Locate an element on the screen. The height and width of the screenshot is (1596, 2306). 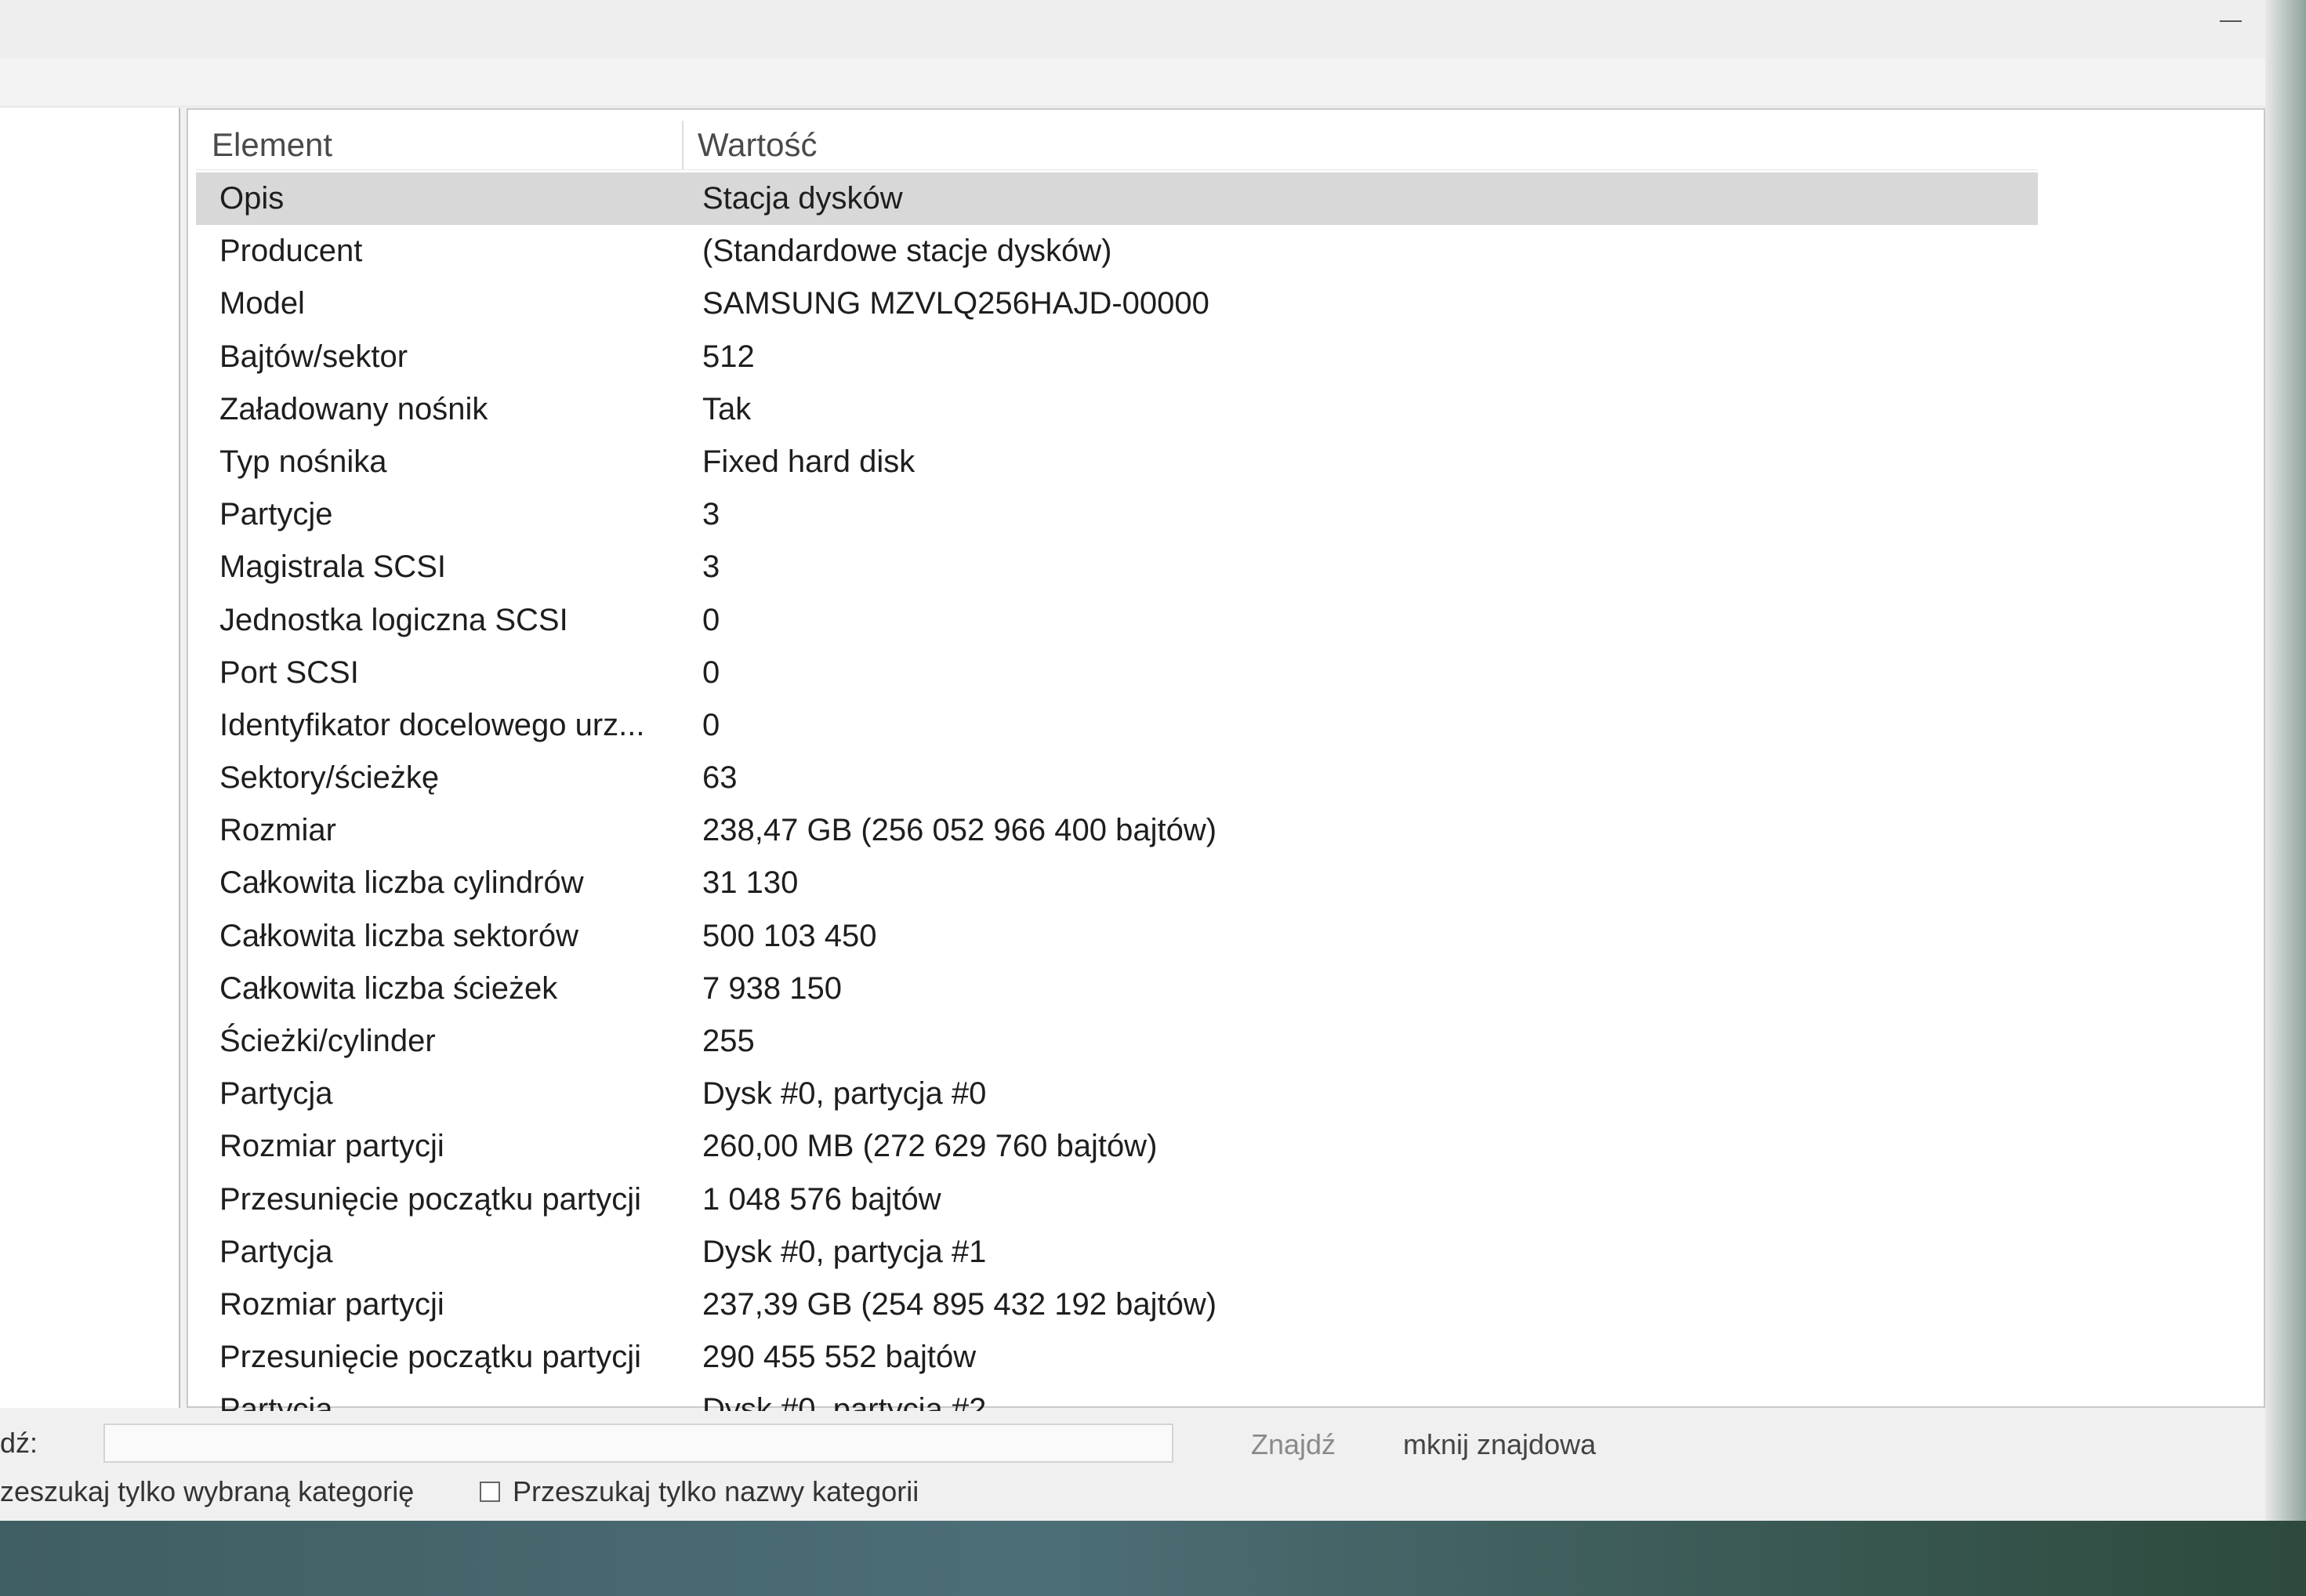
row-value: 7 938 150 is located at coordinates (772, 988).